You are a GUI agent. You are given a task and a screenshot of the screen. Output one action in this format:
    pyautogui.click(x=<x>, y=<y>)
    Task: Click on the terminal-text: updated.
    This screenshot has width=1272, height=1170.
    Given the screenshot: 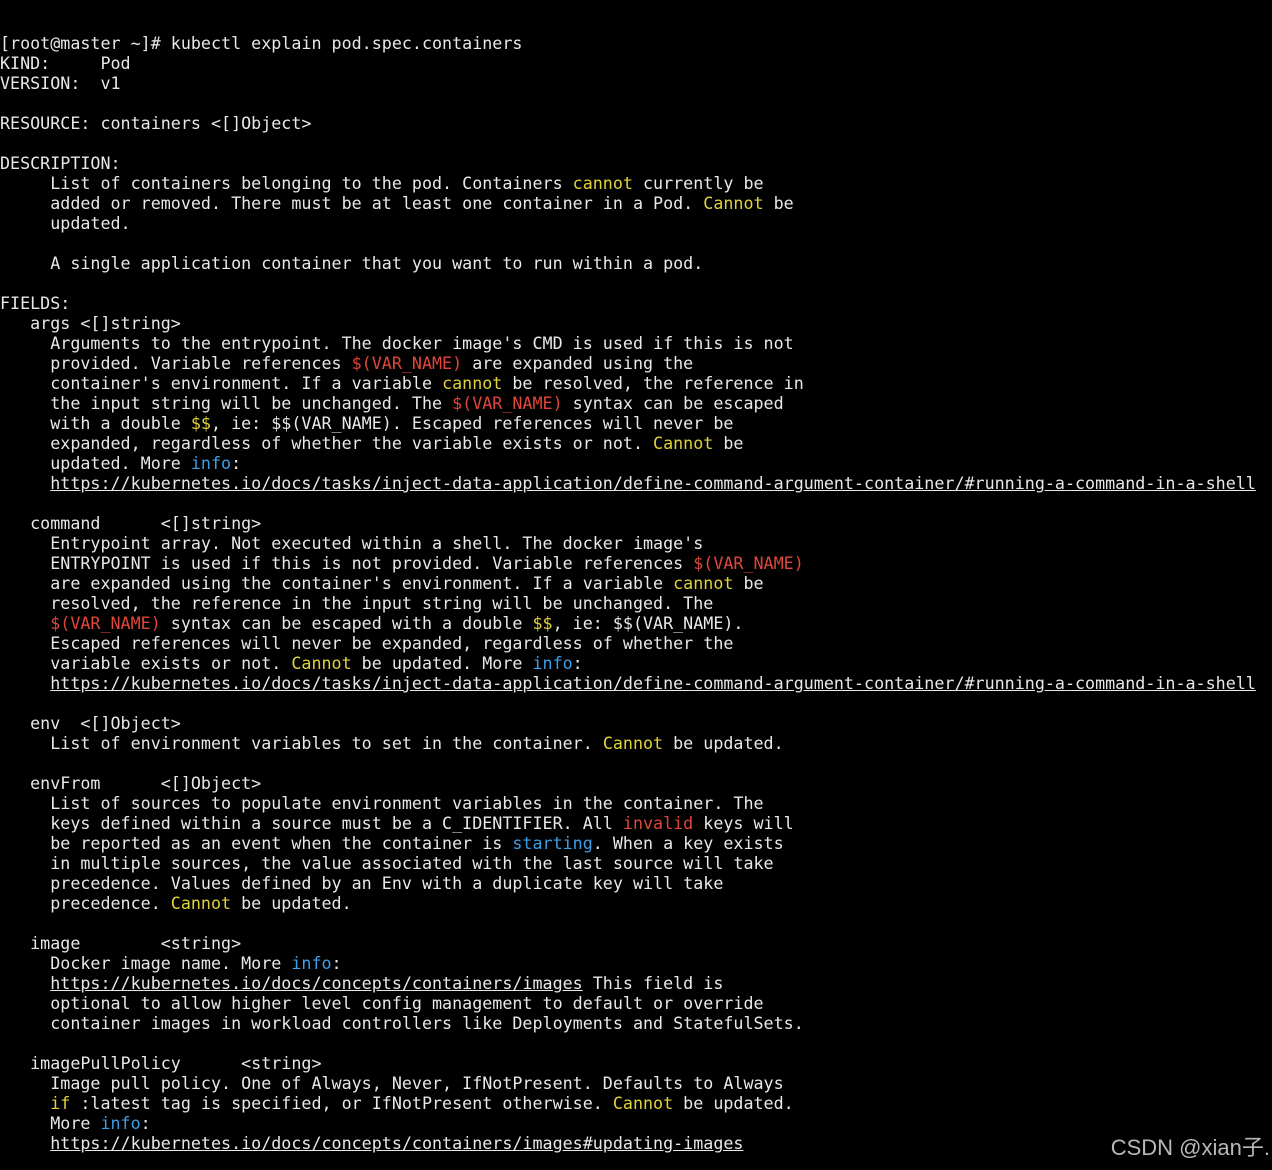 What is the action you would take?
    pyautogui.click(x=65, y=223)
    